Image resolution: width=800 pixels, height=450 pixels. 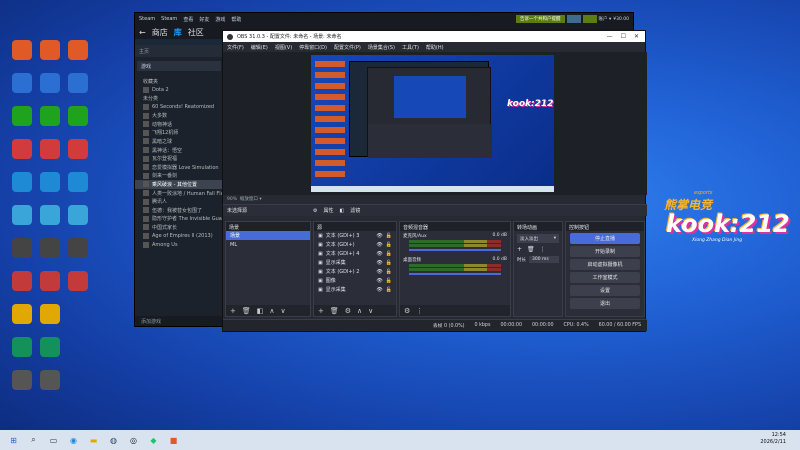 I want to click on nav-community: 社区, so click(x=196, y=32).